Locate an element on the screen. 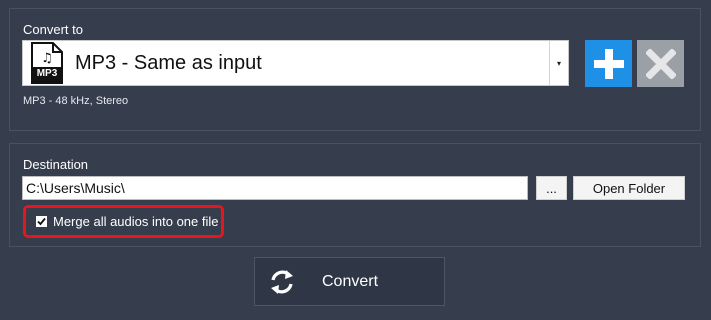 The width and height of the screenshot is (711, 320). dropdown-arrow-icon: ▾ is located at coordinates (558, 63).